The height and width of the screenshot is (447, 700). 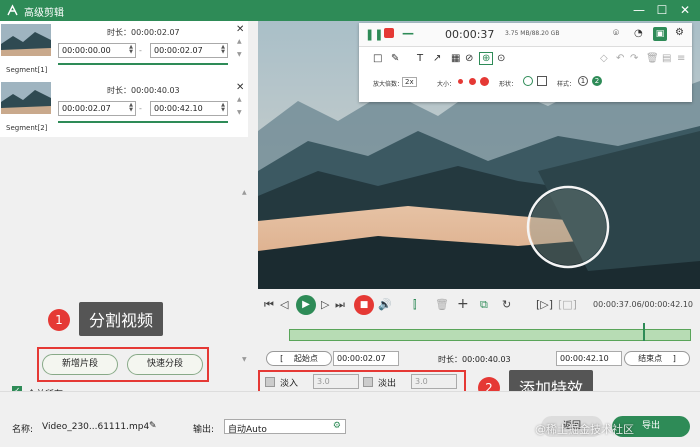 I want to click on text-tool-icon: T, so click(x=420, y=58).